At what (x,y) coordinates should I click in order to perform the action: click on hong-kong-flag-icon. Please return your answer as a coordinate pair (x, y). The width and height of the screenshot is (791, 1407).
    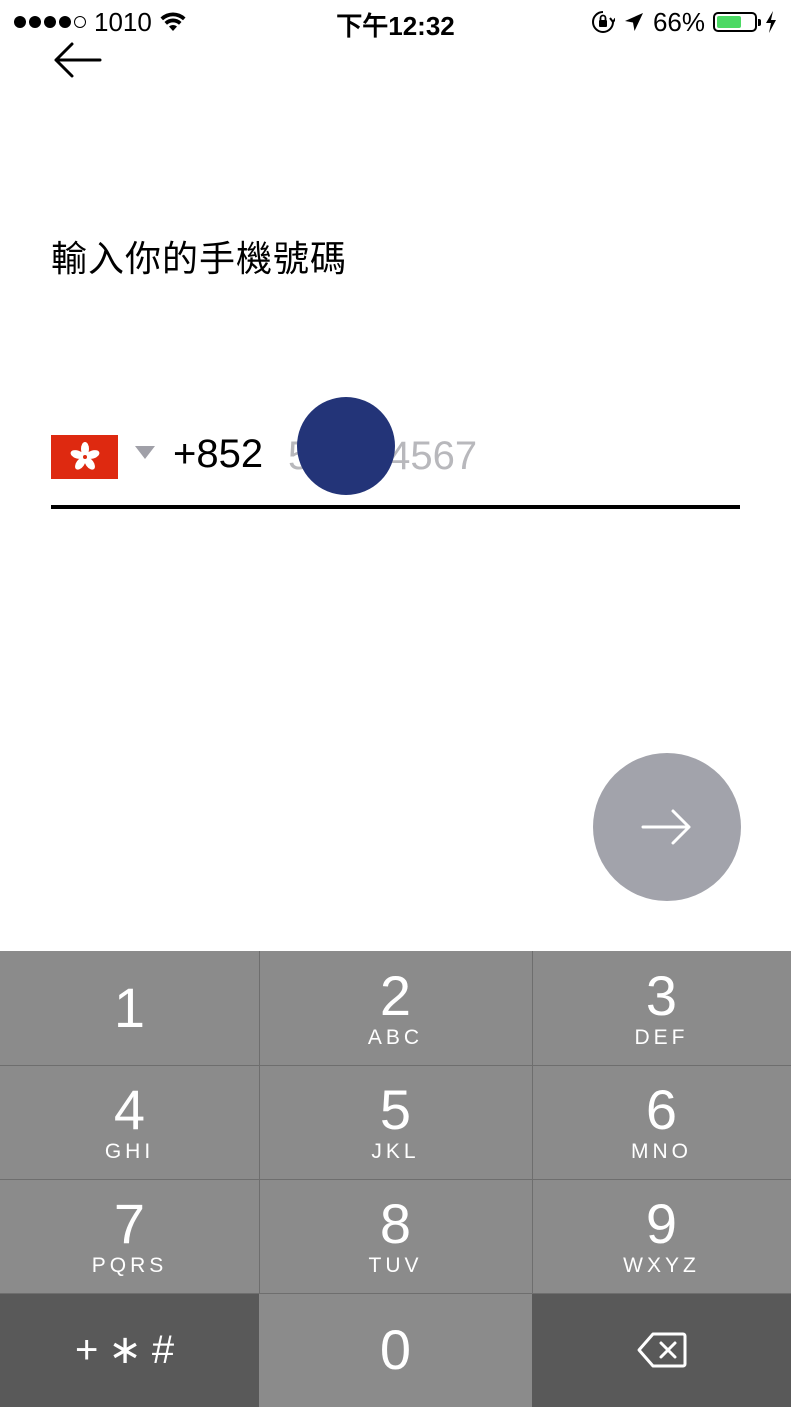
    Looking at the image, I should click on (84, 456).